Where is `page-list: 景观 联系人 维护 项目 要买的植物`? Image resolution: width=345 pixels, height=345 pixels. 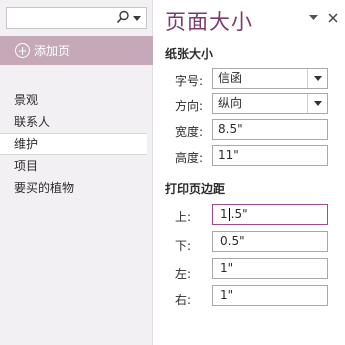 page-list: 景观 联系人 维护 项目 要买的植物 is located at coordinates (76, 144).